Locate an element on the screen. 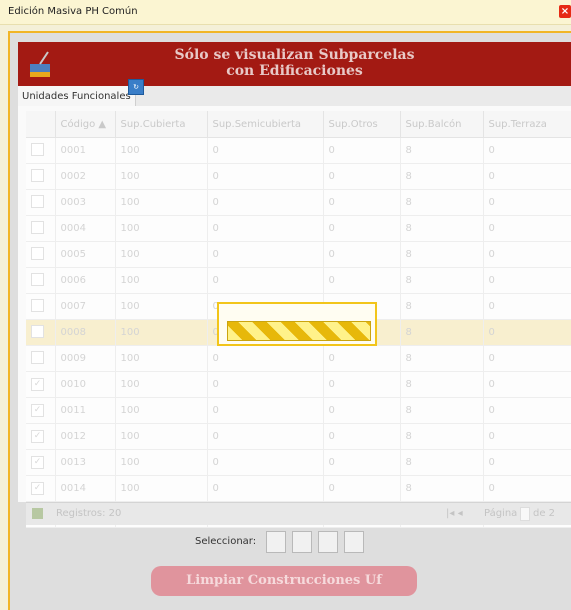 This screenshot has width=571, height=610. codigo-cell: 0008 is located at coordinates (85, 332).